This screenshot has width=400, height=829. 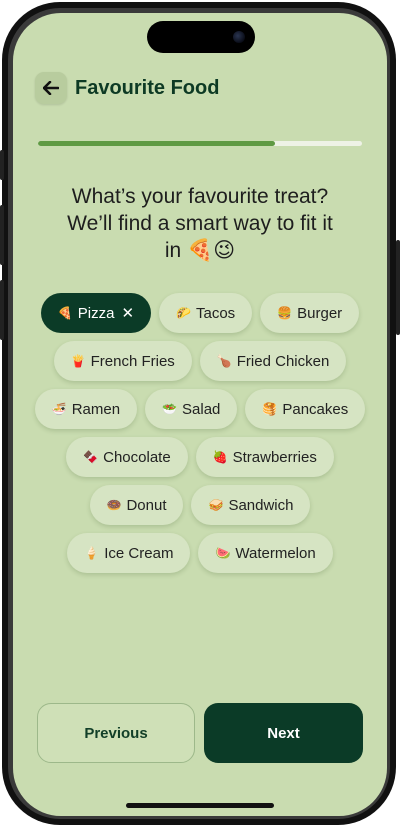 What do you see at coordinates (200, 250) in the screenshot?
I see `question-line-3: in 🍕😉` at bounding box center [200, 250].